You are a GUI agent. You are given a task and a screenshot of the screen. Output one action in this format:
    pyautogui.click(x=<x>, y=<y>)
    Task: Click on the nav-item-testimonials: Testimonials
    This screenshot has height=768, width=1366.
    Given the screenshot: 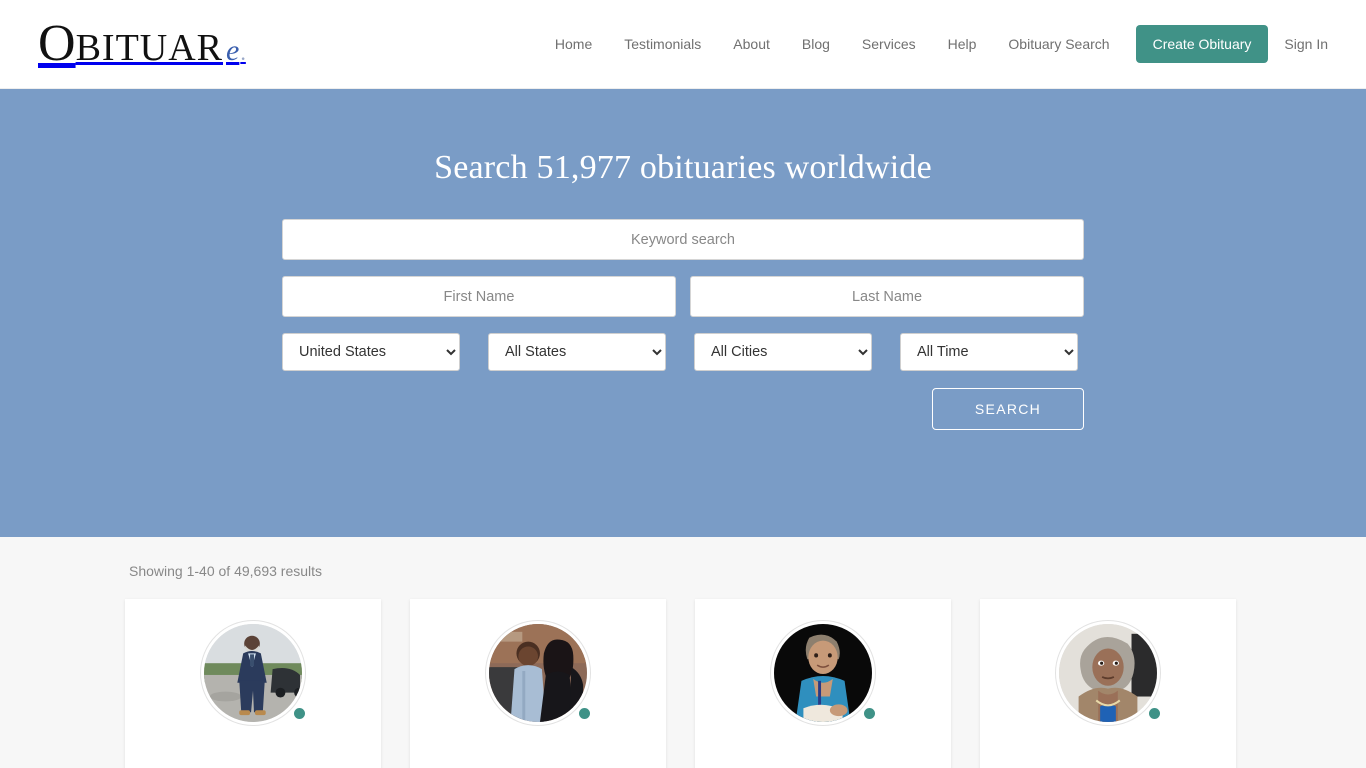 What is the action you would take?
    pyautogui.click(x=662, y=44)
    